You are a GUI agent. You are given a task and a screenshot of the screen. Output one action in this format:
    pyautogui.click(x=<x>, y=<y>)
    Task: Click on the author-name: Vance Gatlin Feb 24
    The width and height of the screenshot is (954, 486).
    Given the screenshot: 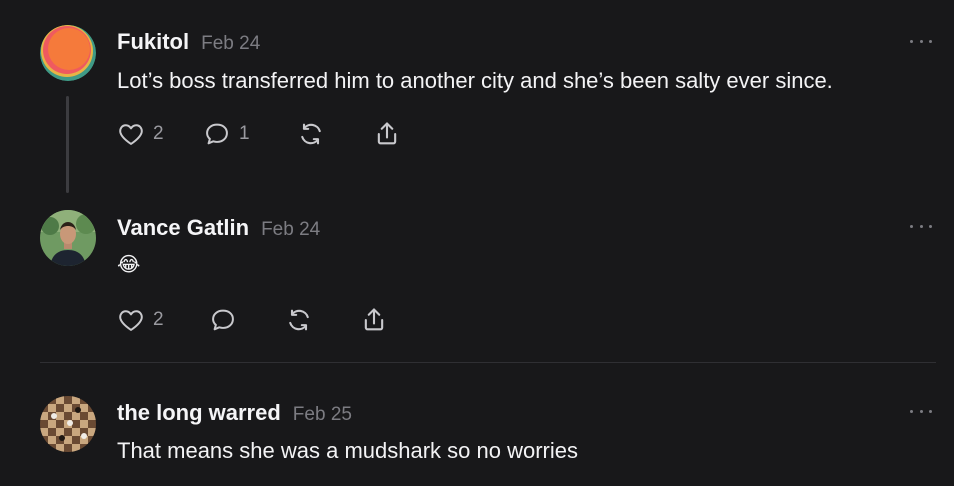 What is the action you would take?
    pyautogui.click(x=218, y=228)
    